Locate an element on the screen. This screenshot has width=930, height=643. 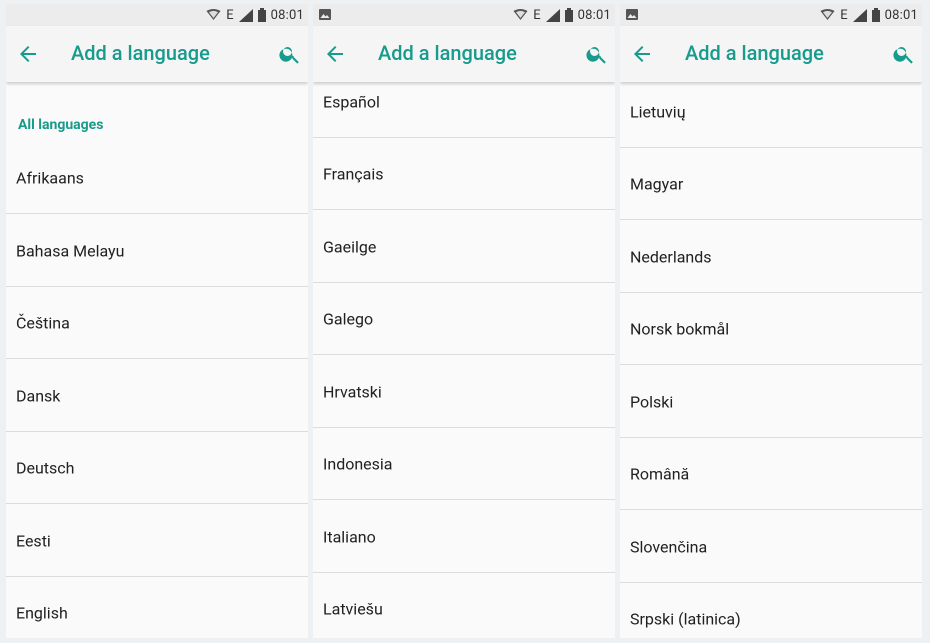
language-label: Română is located at coordinates (660, 473).